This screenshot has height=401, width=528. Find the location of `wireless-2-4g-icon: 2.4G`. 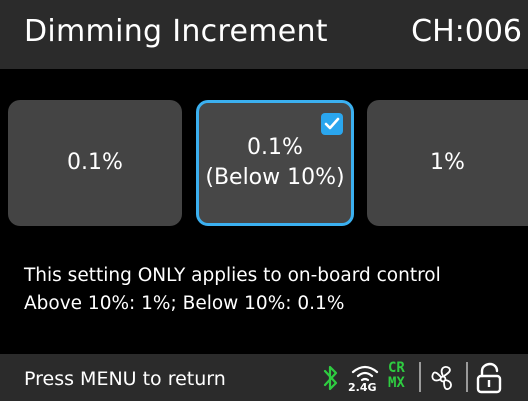

wireless-2-4g-icon: 2.4G is located at coordinates (365, 379).